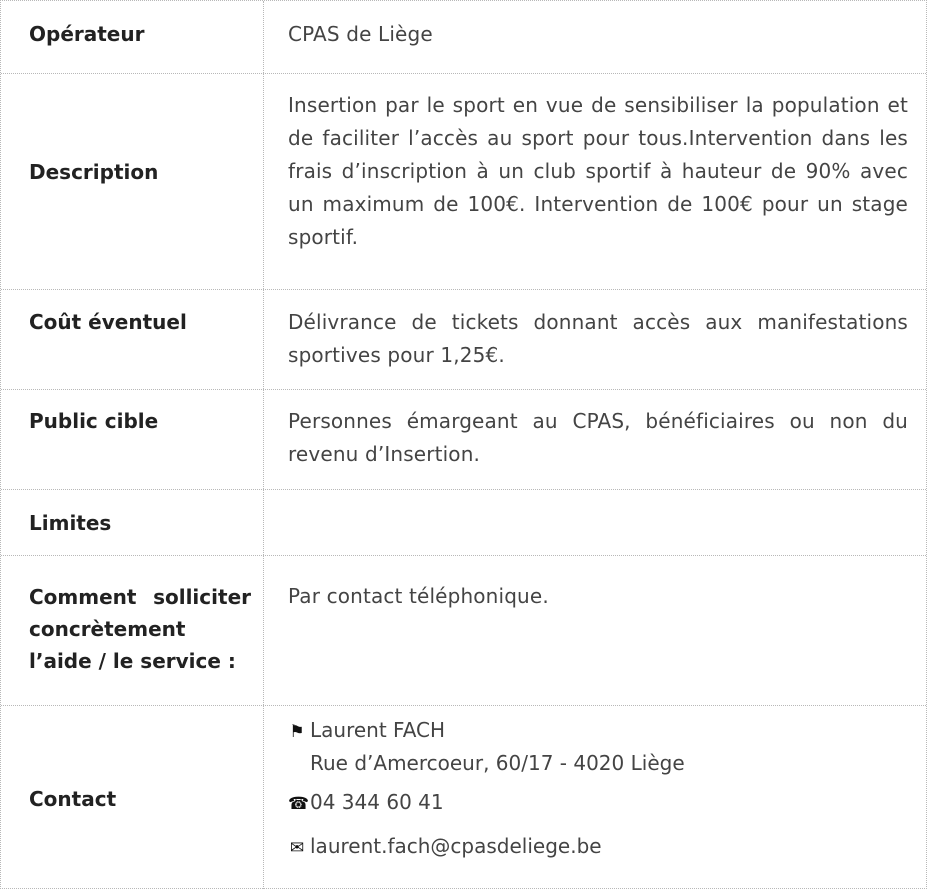 This screenshot has width=928, height=891. What do you see at coordinates (108, 322) in the screenshot?
I see `label-cout: Coût éventuel` at bounding box center [108, 322].